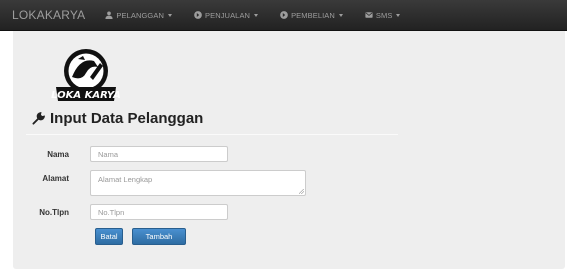 Image resolution: width=567 pixels, height=273 pixels. What do you see at coordinates (369, 15) in the screenshot?
I see `sms-icon` at bounding box center [369, 15].